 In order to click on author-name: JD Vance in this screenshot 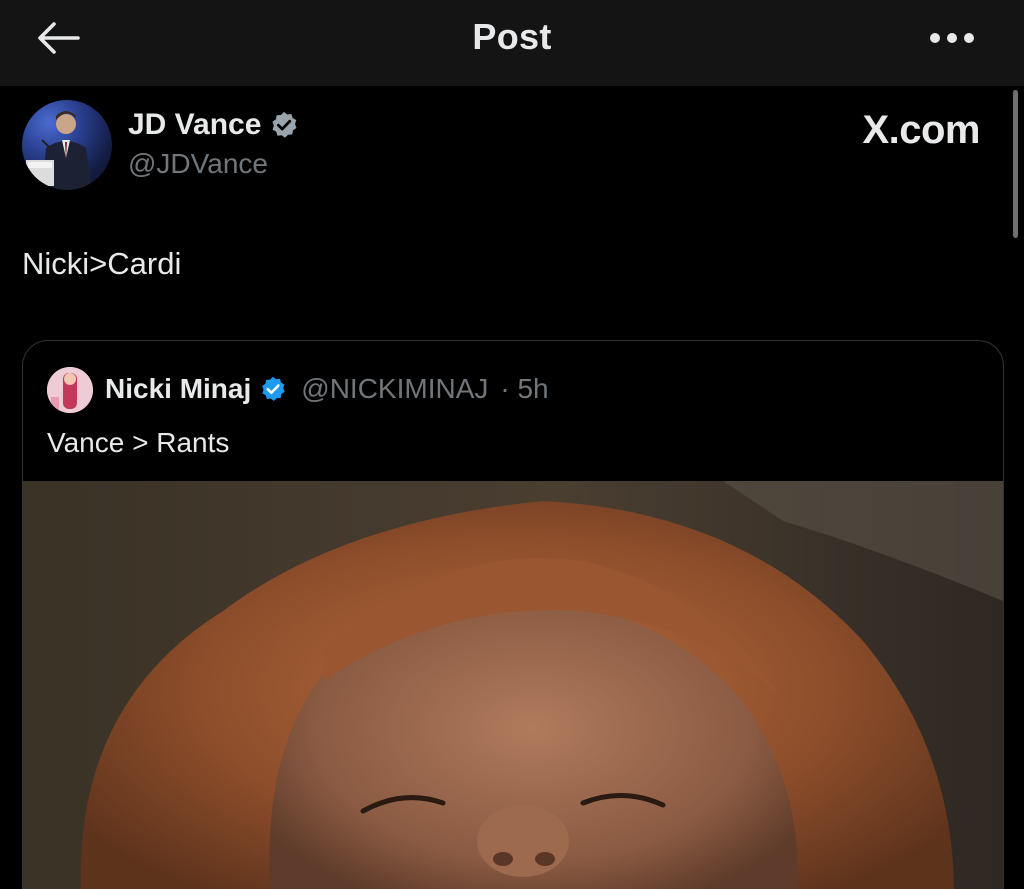, I will do `click(194, 125)`.